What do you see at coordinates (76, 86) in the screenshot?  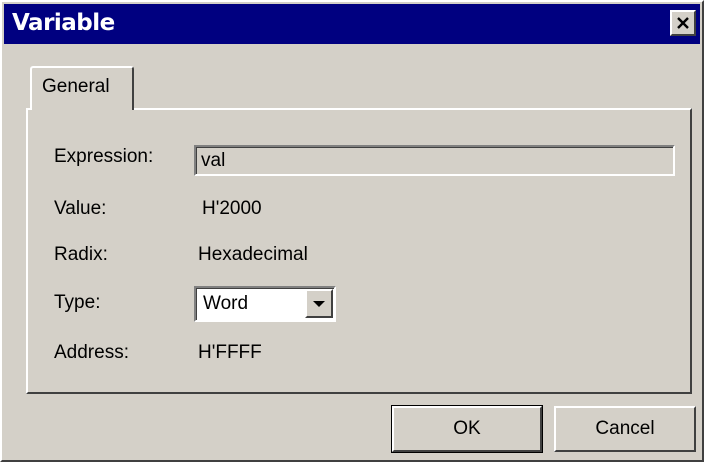 I see `tab-general-label: General` at bounding box center [76, 86].